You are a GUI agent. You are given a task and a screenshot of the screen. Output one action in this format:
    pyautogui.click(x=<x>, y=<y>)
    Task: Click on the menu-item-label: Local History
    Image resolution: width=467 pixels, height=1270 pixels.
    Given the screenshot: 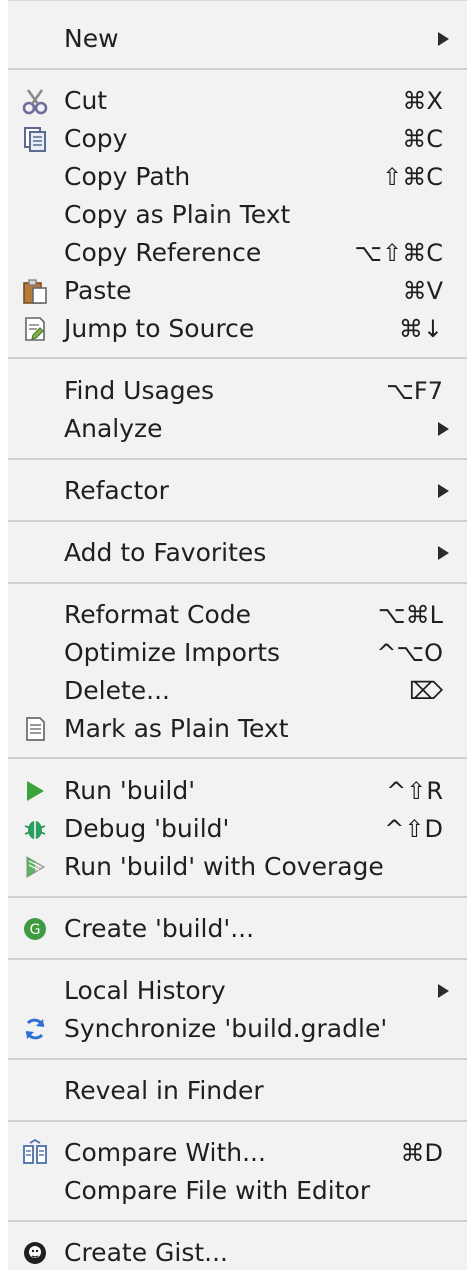 What is the action you would take?
    pyautogui.click(x=145, y=990)
    